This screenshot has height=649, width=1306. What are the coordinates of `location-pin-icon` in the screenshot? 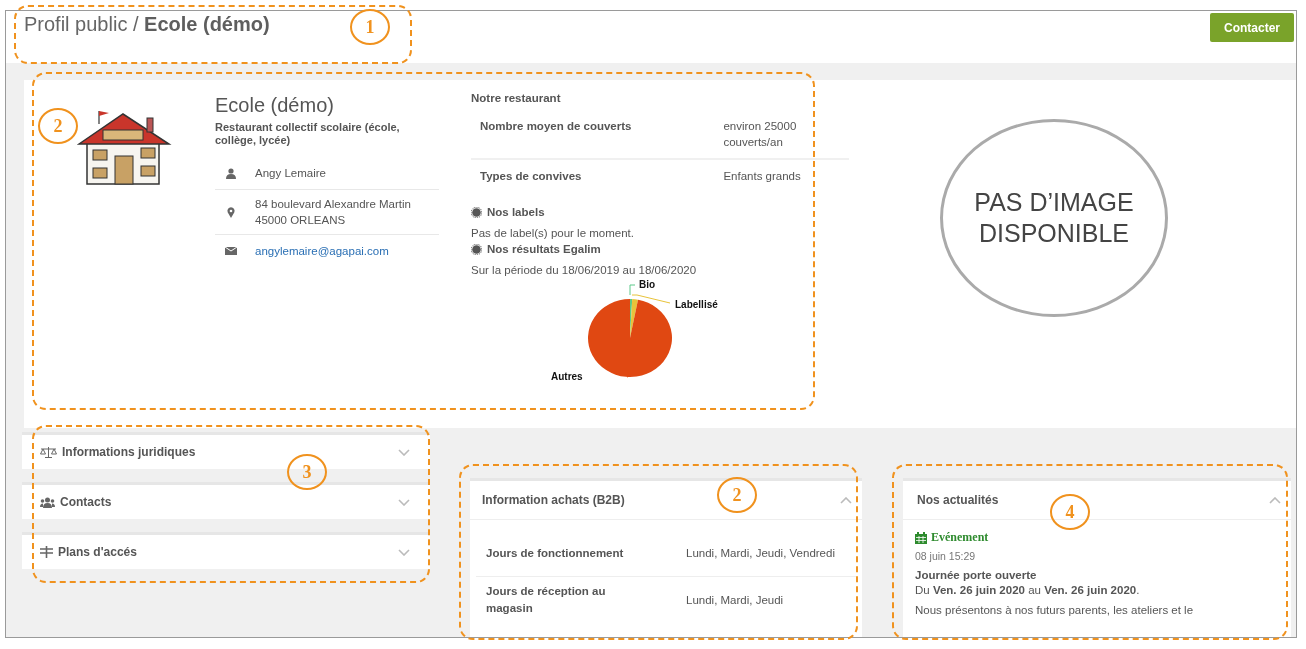 It's located at (231, 212).